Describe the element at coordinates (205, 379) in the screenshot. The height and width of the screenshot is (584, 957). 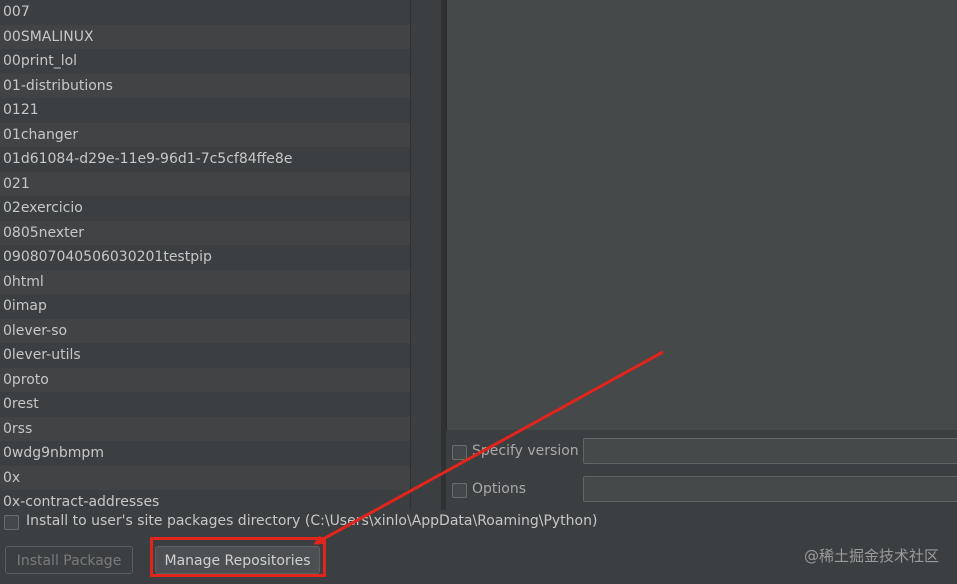
I see `package-list-item: 0proto` at that location.